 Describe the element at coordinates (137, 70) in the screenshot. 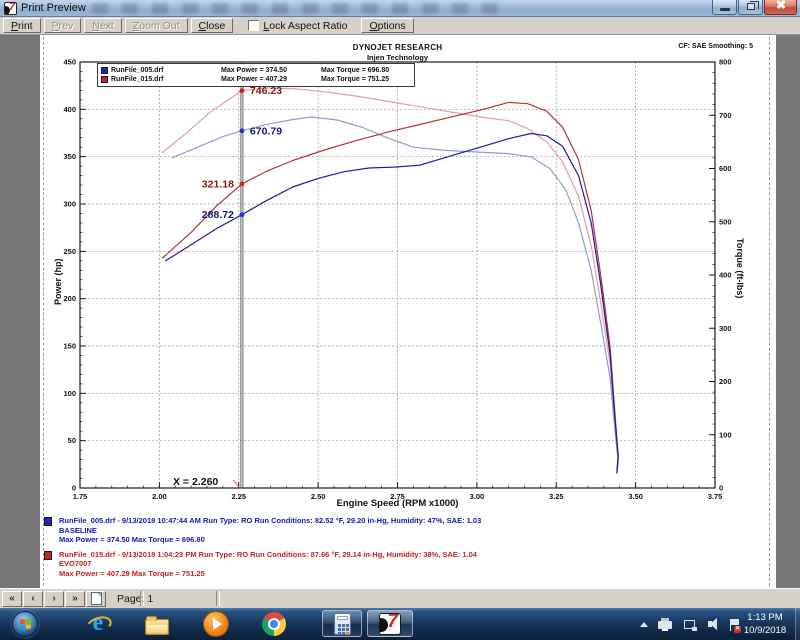

I see `legend-file: RunFile_005.drf` at that location.